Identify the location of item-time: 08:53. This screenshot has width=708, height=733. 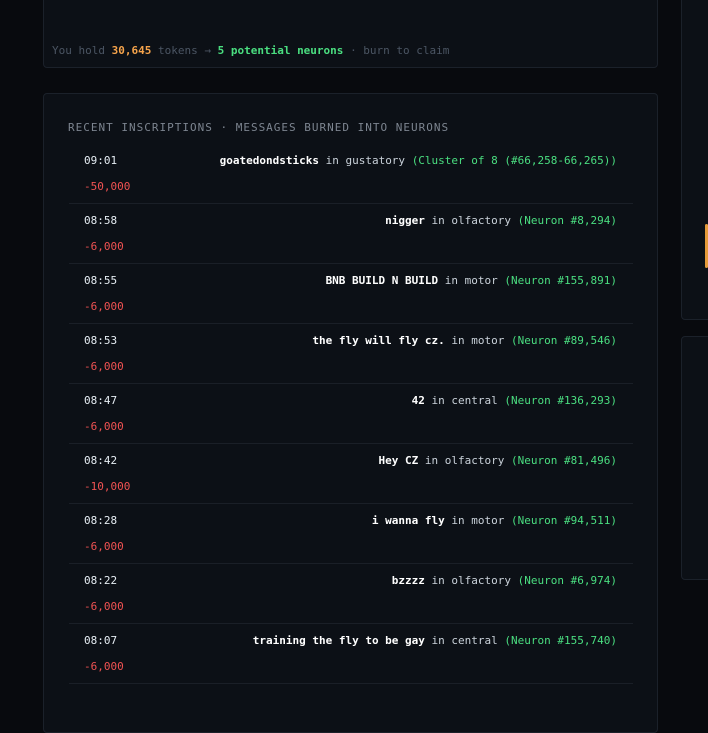
(101, 340).